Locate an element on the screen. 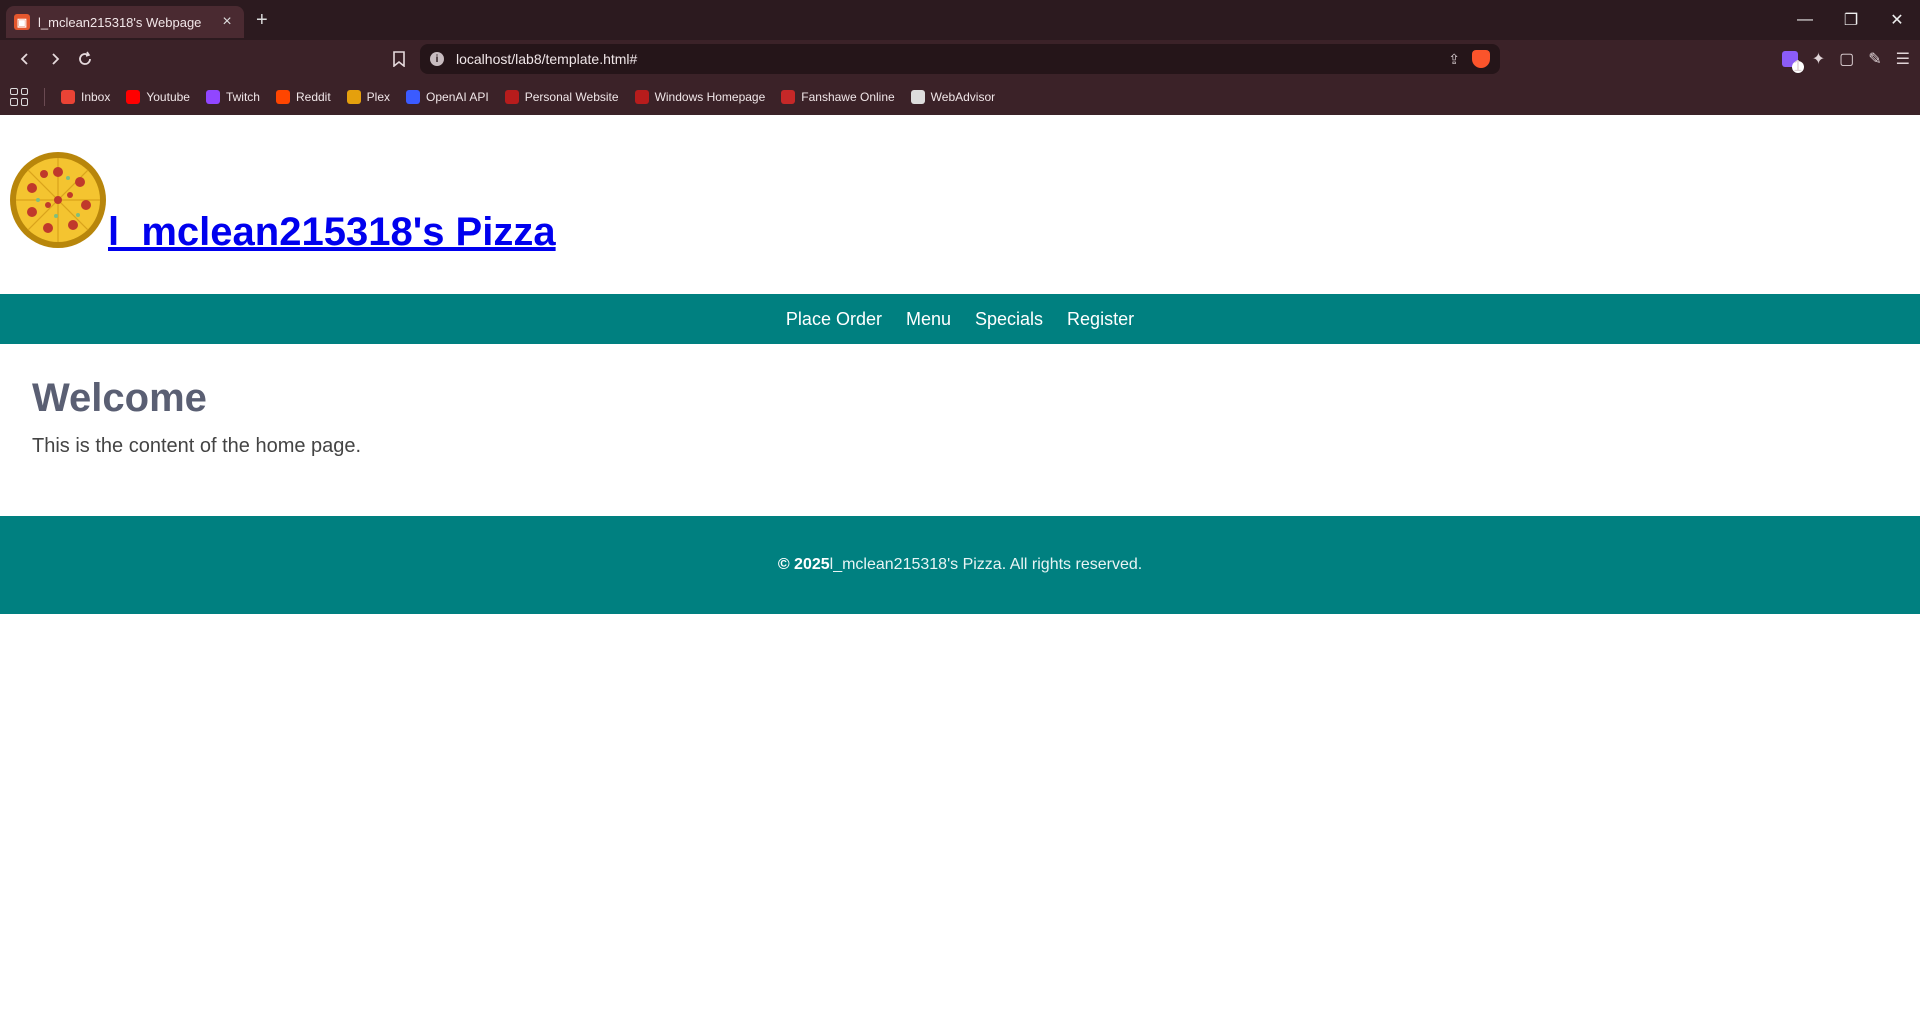 Image resolution: width=1920 pixels, height=1032 pixels. bookmark-label: Inbox is located at coordinates (96, 96).